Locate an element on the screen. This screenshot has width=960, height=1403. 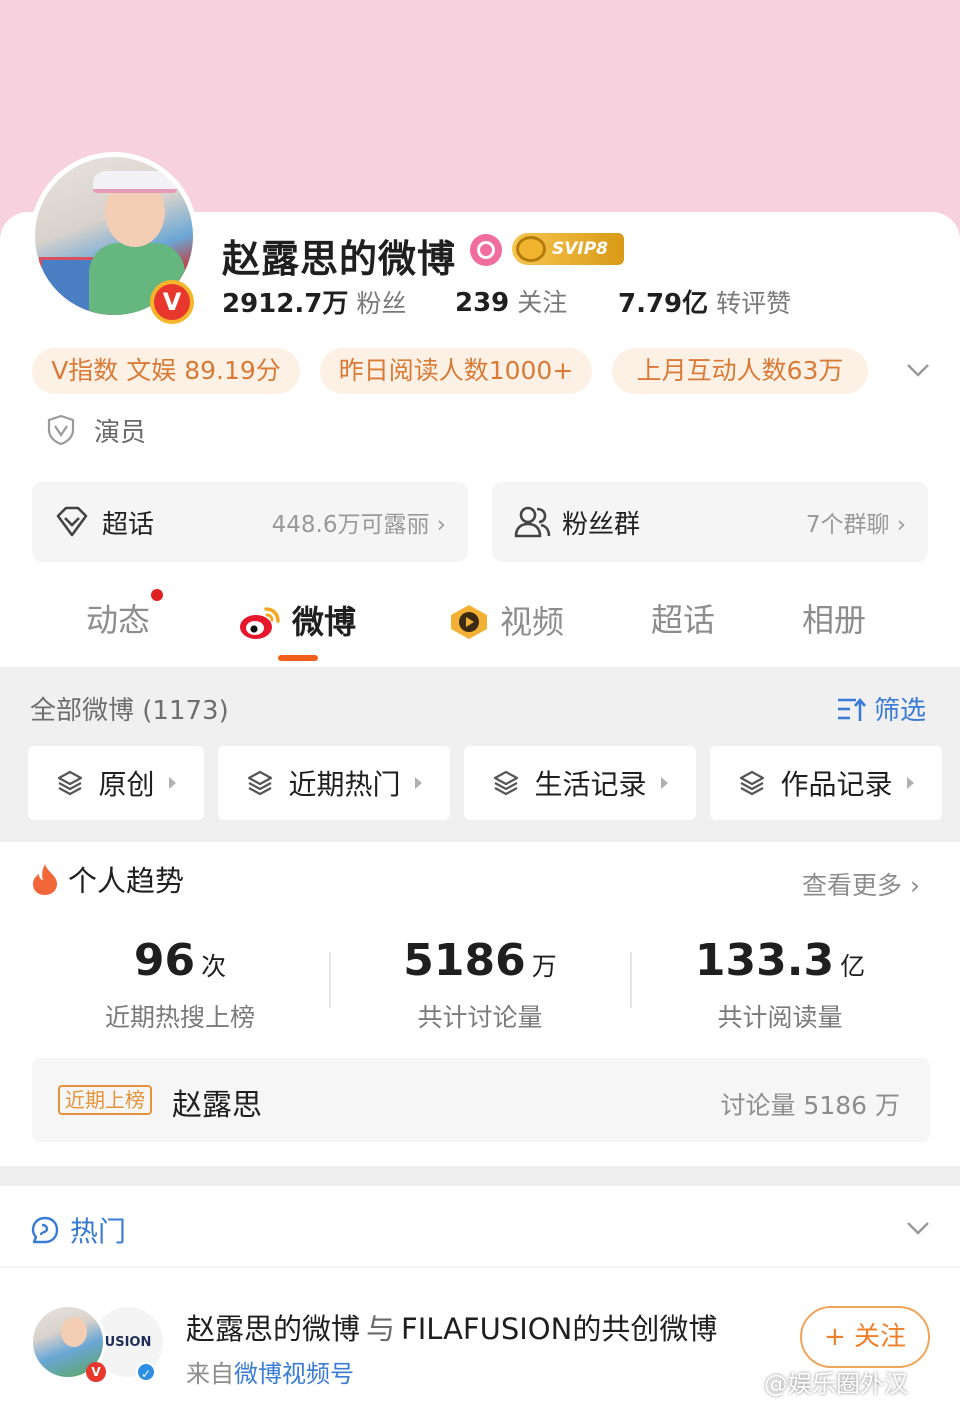
tab-video: 视频 is located at coordinates (506, 622).